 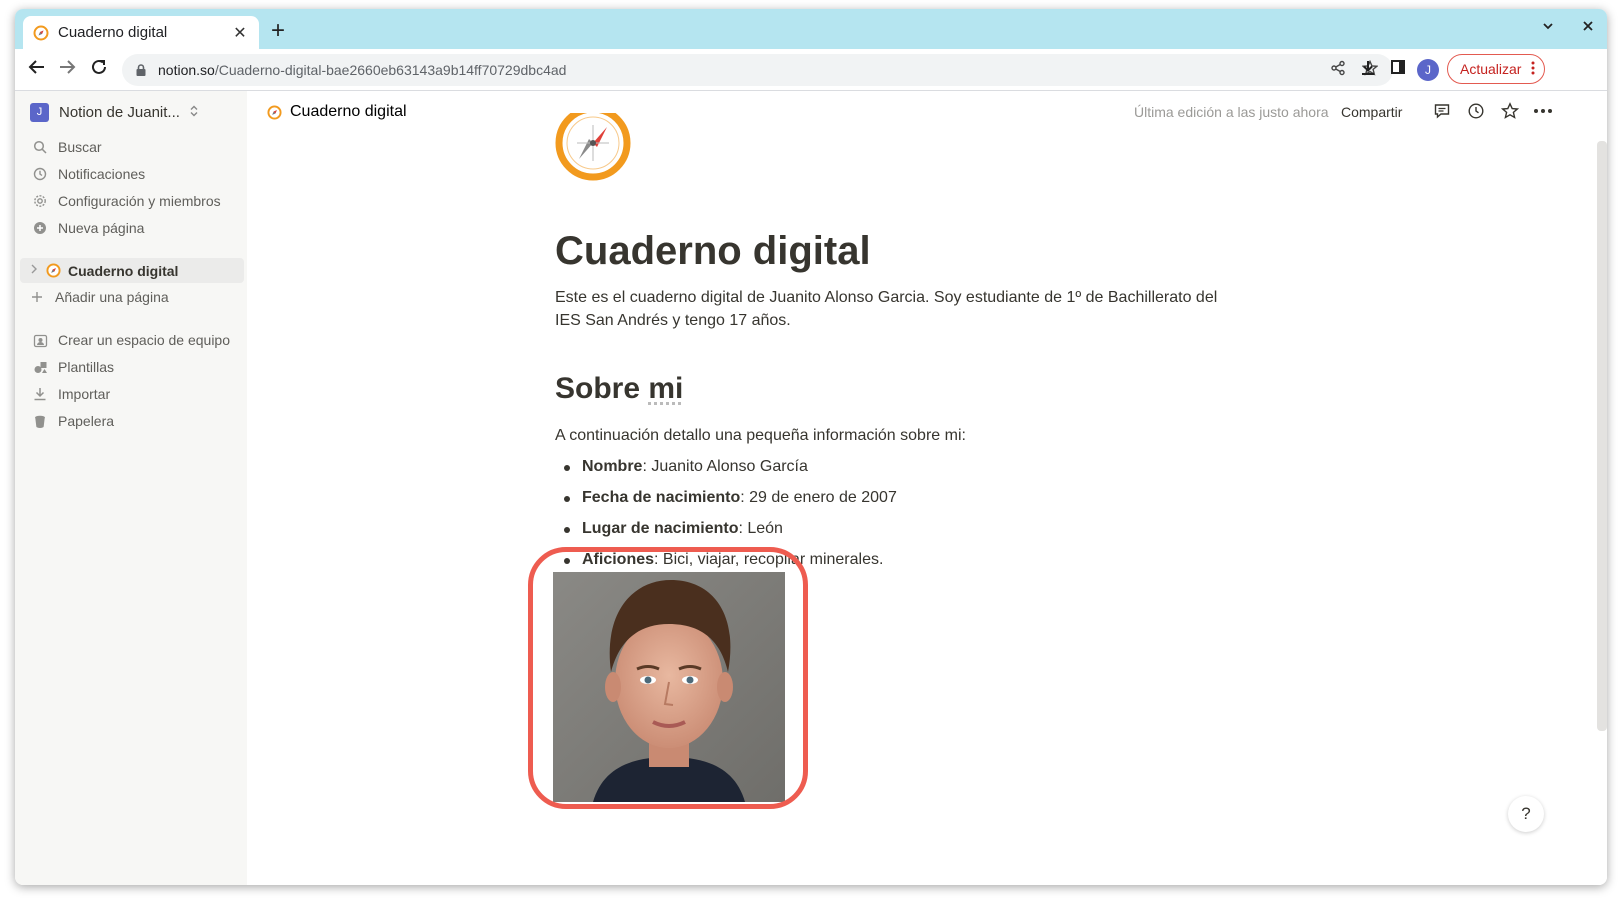 What do you see at coordinates (760, 528) in the screenshot?
I see `list-item-value: : León` at bounding box center [760, 528].